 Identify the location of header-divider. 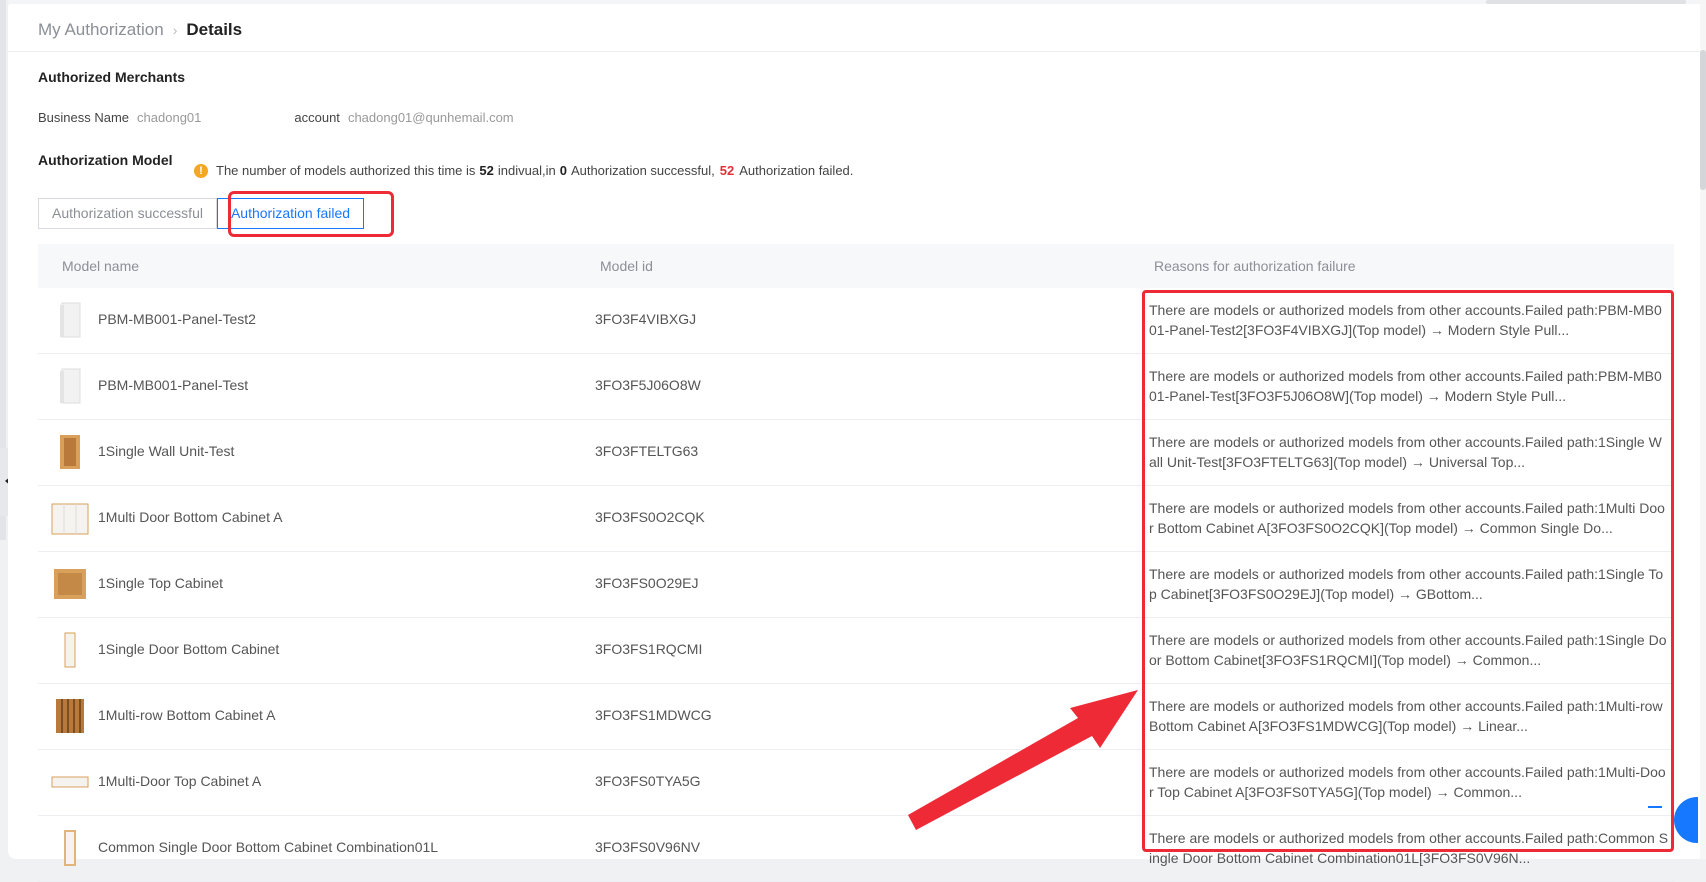
(857, 51).